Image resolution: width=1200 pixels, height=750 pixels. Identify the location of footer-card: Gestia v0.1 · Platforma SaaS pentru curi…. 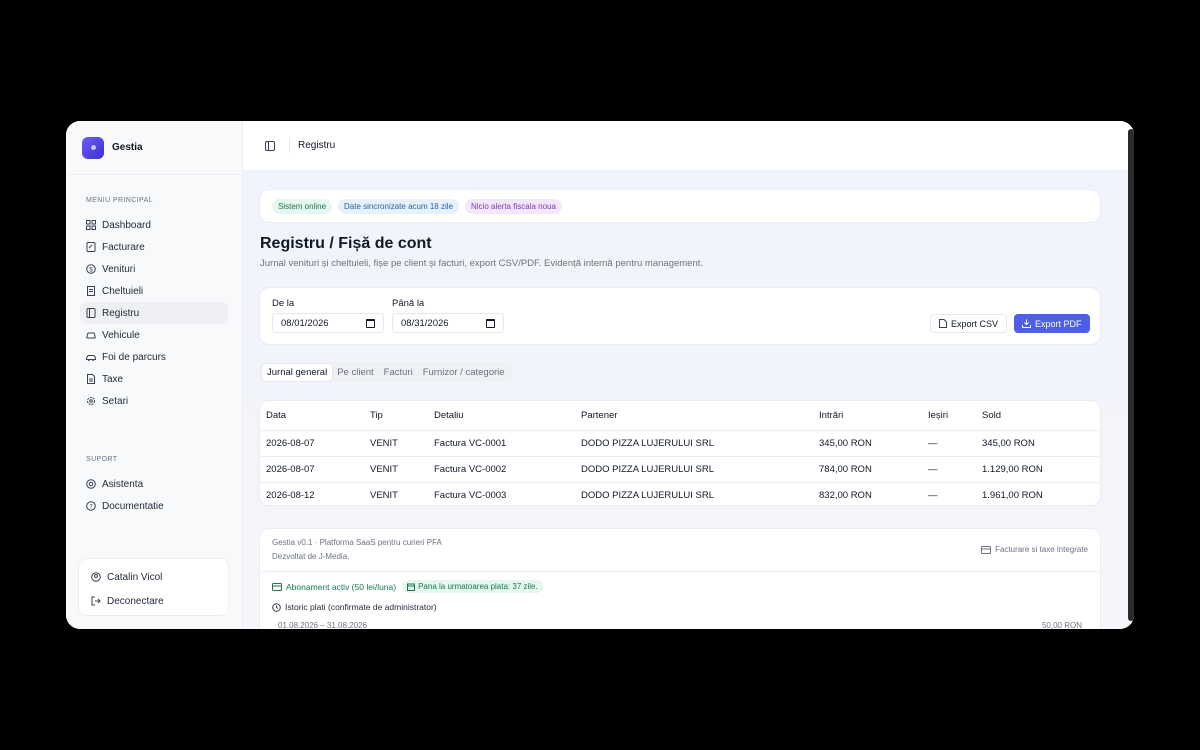
(680, 578).